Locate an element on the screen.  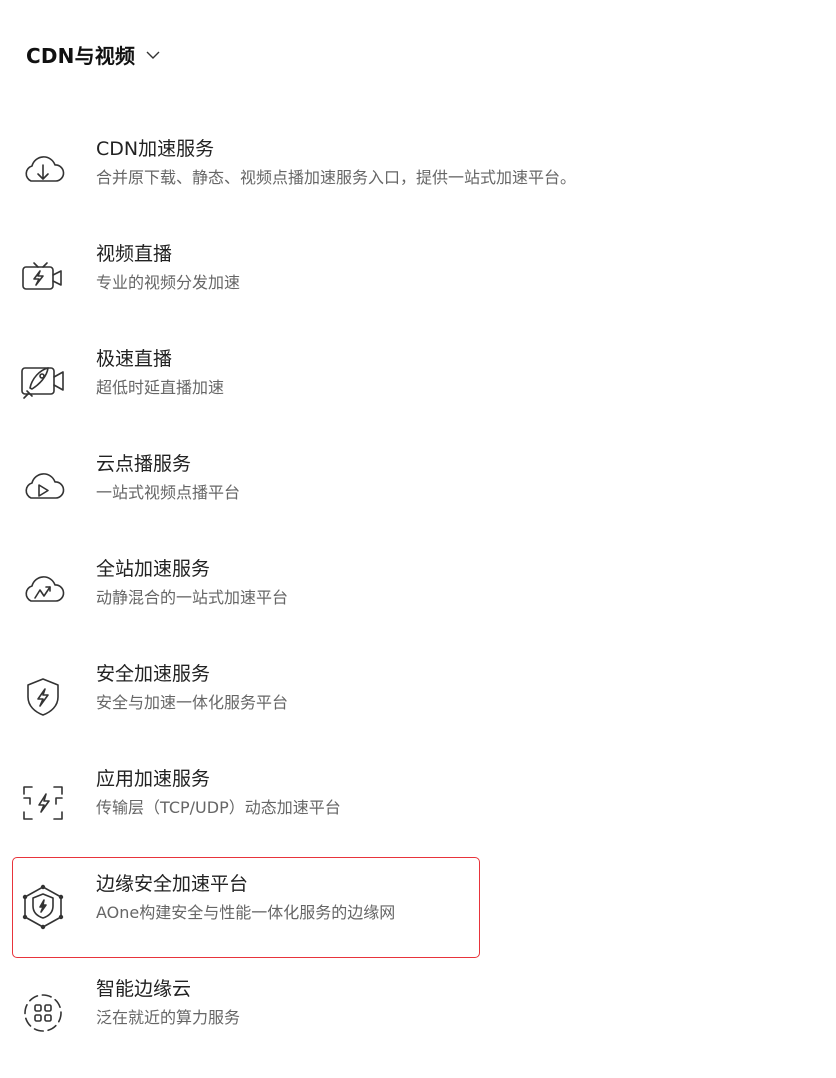
rocket-camera-icon is located at coordinates (43, 383).